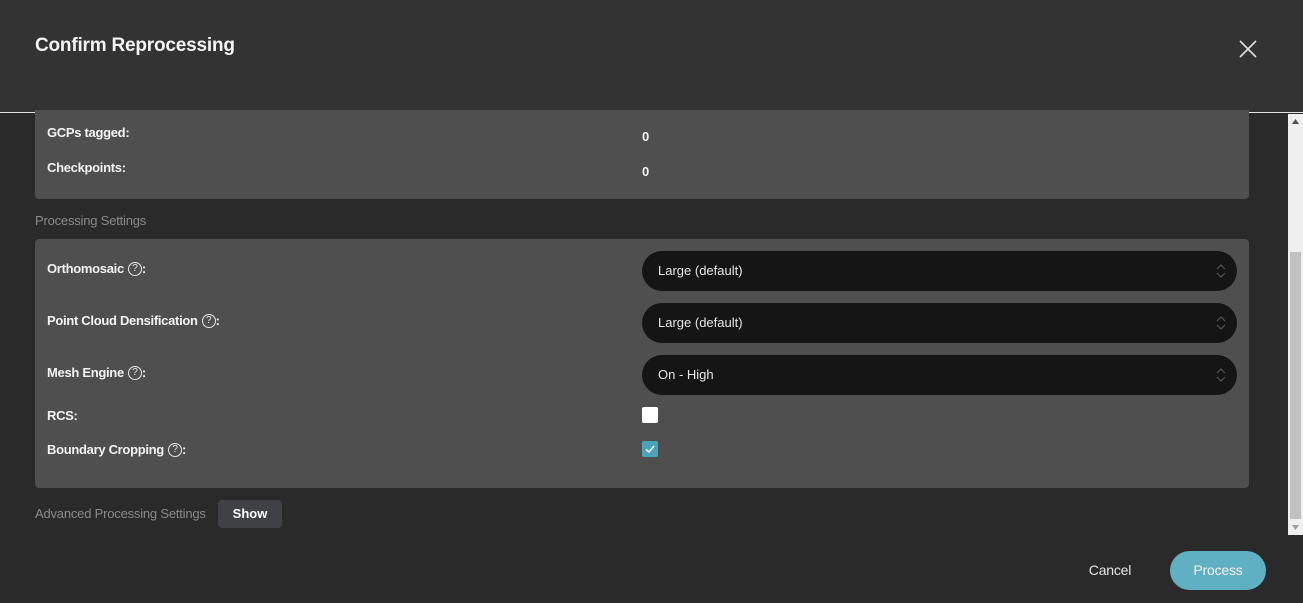  Describe the element at coordinates (120, 513) in the screenshot. I see `advanced-processing-settings-label: Advanced Processing Settings` at that location.